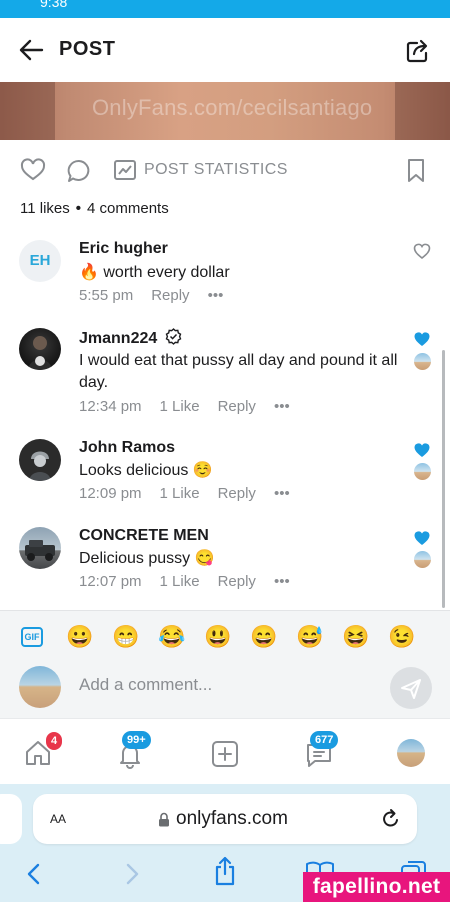  Describe the element at coordinates (87, 49) in the screenshot. I see `page-title: POST` at that location.